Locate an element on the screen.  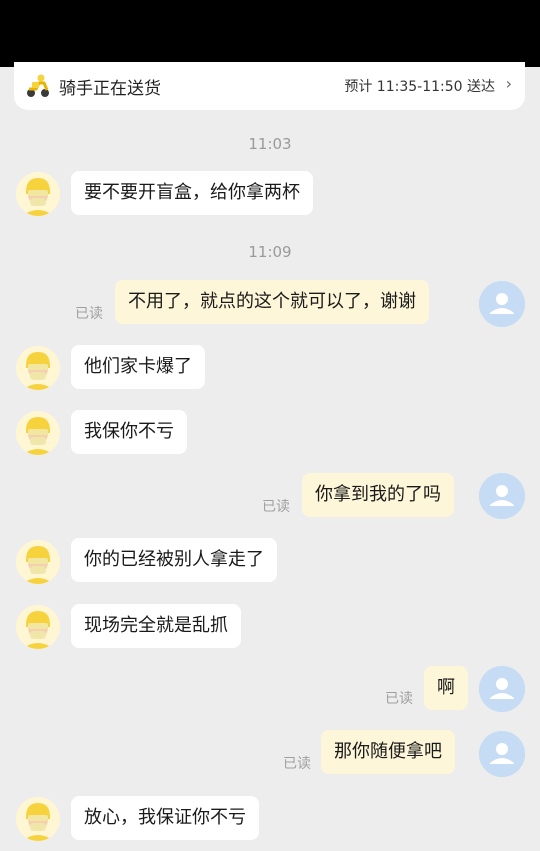
delivery-status-card: 骑手正在送货 预计 11:35-11:50 送达 › is located at coordinates (269, 86).